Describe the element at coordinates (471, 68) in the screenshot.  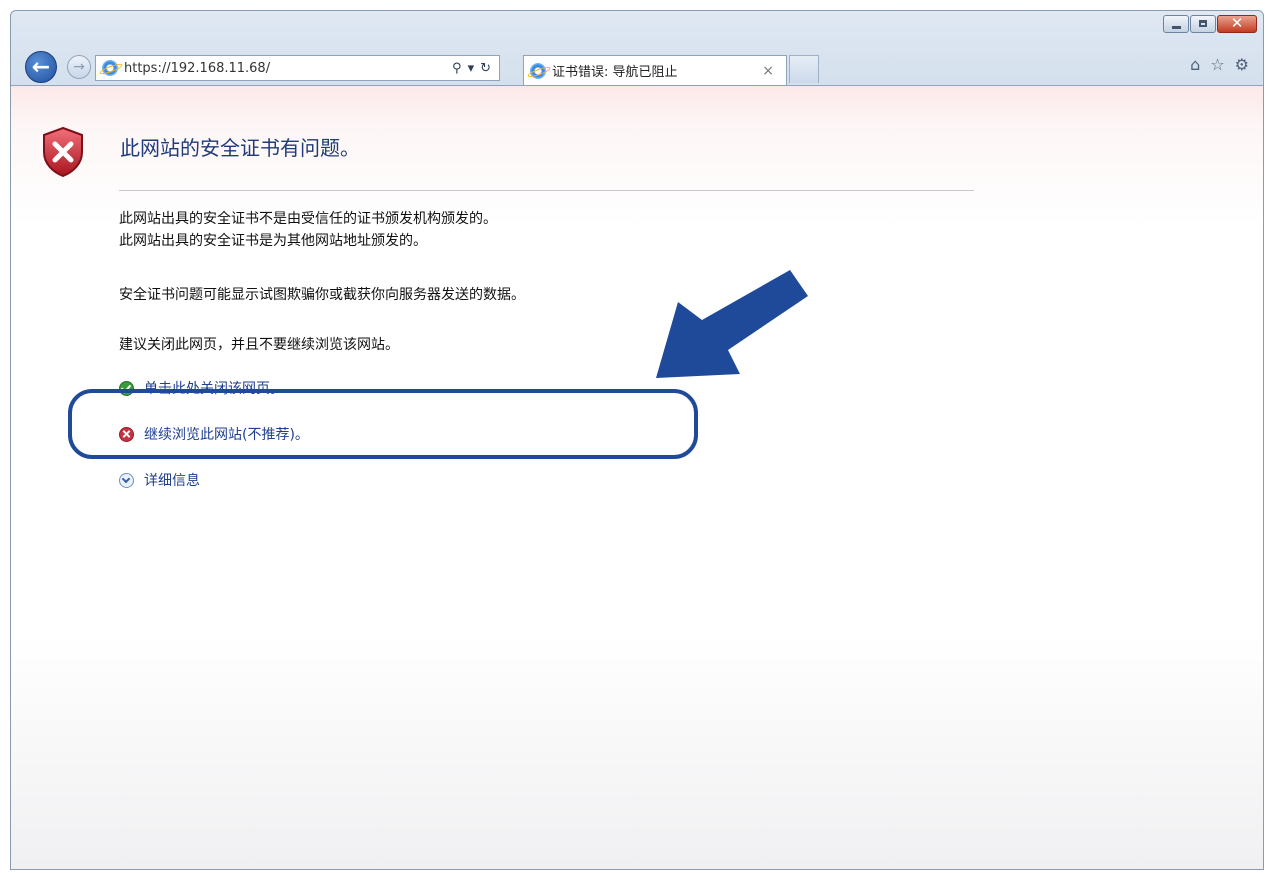
I see `chevron-down-icon: ▾` at that location.